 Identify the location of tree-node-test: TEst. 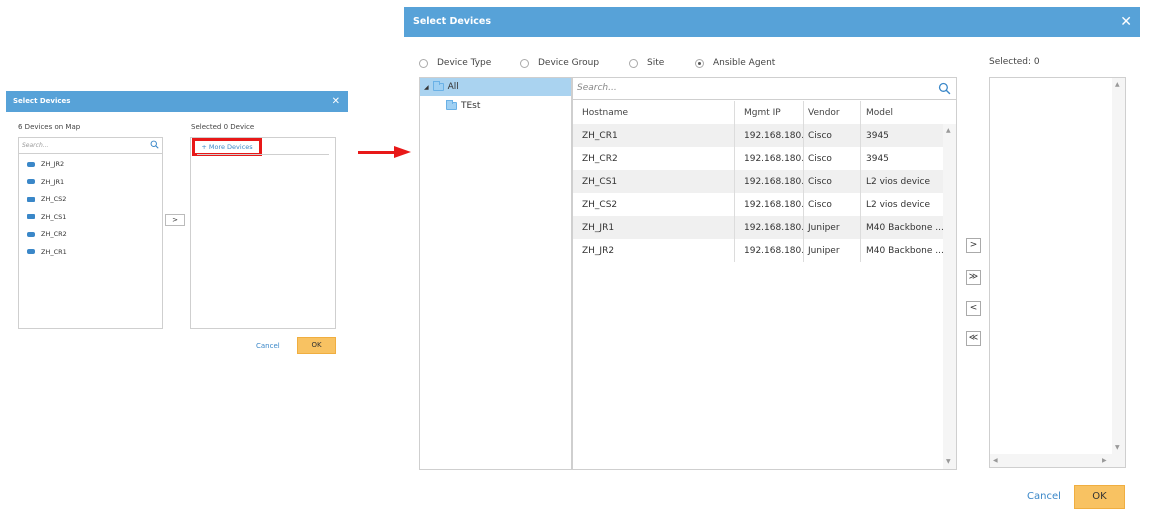
(463, 106).